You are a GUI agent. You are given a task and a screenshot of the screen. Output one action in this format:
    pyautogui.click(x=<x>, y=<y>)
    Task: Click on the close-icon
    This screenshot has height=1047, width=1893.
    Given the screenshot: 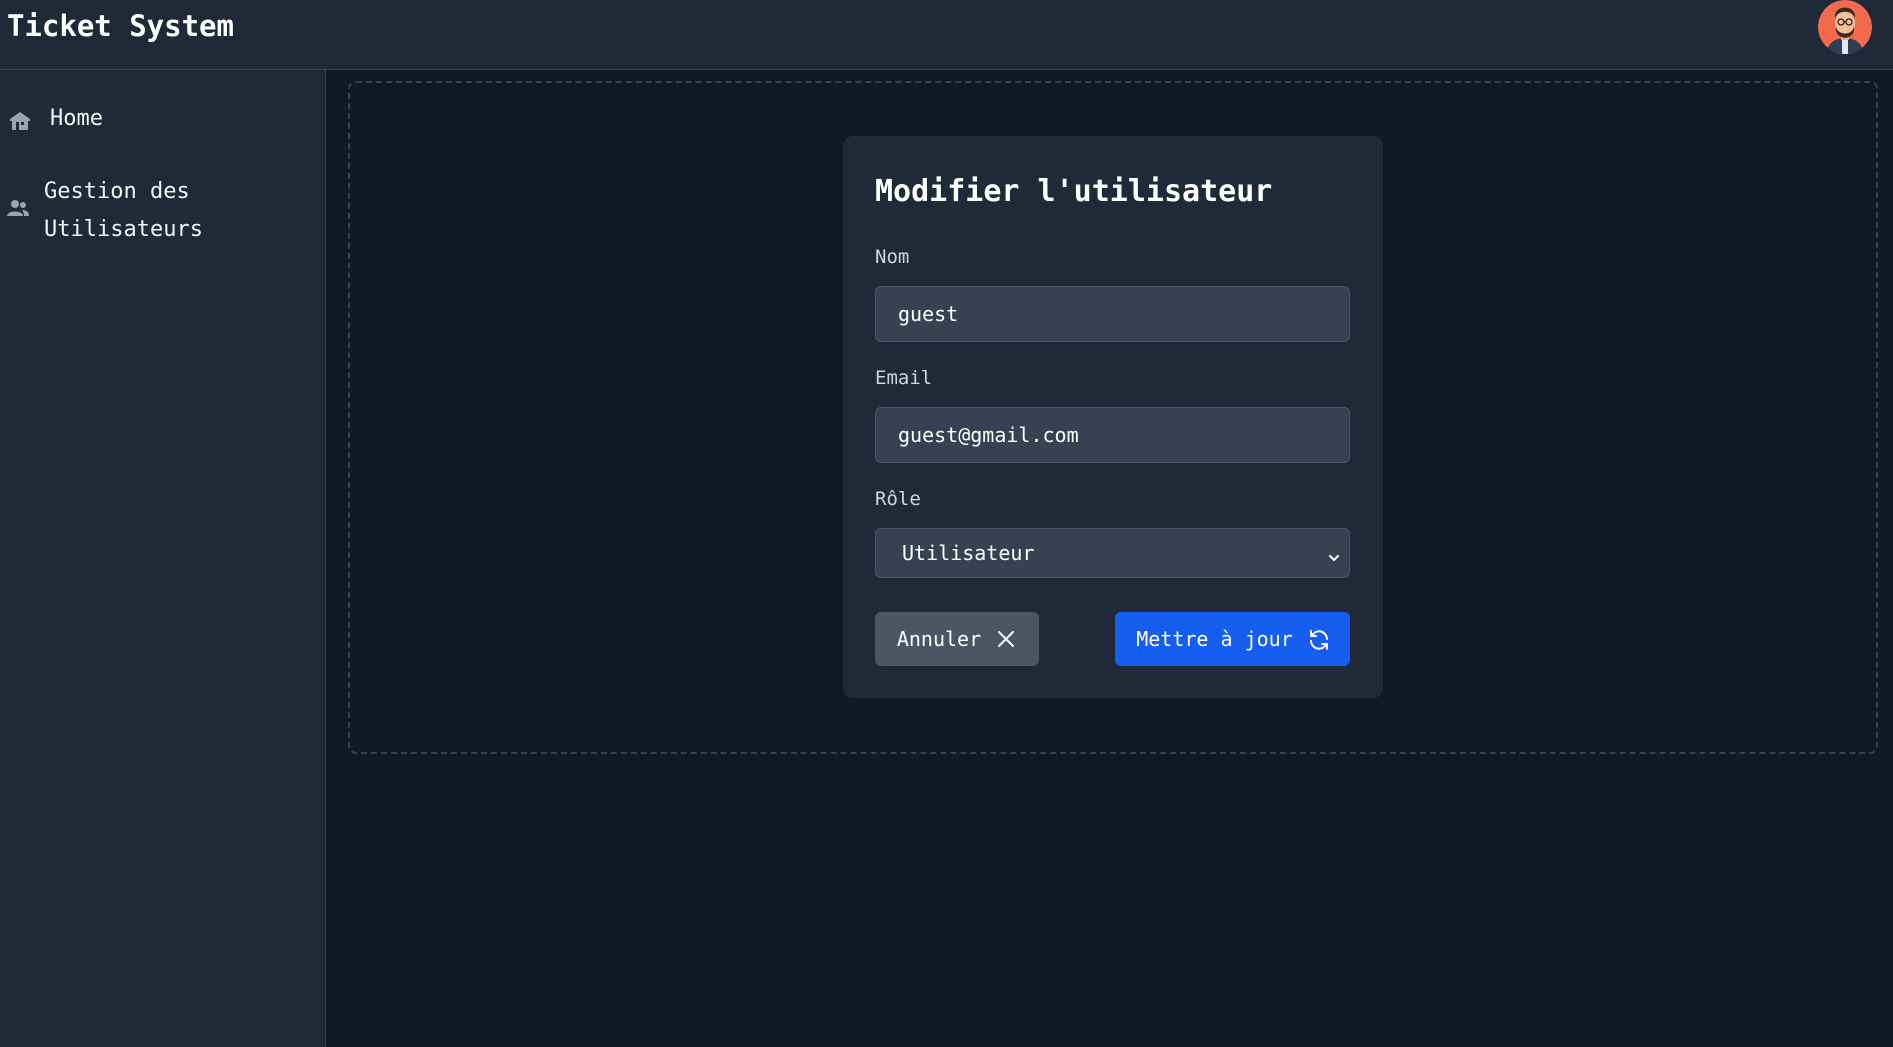 What is the action you would take?
    pyautogui.click(x=1006, y=639)
    